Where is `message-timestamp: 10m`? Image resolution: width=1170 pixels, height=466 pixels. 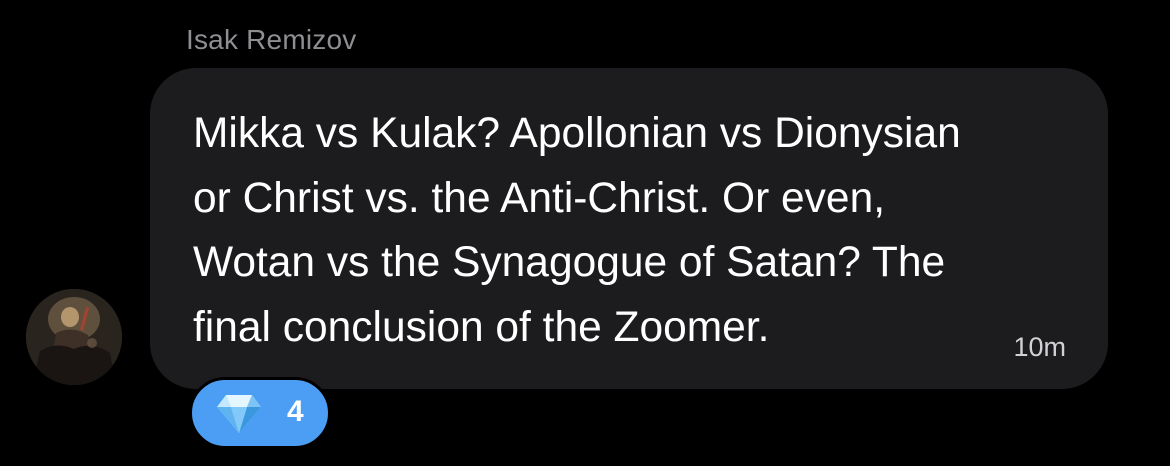 message-timestamp: 10m is located at coordinates (1039, 347).